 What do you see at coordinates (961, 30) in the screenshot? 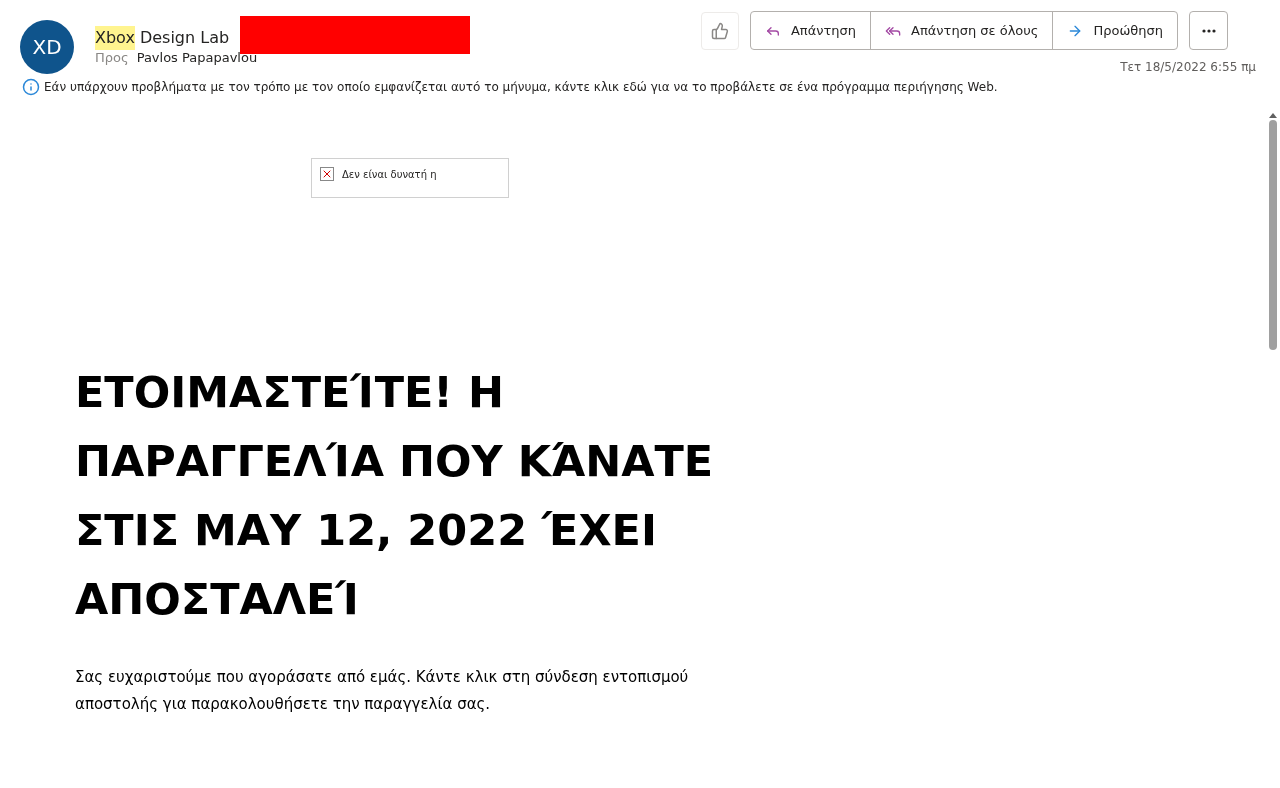
I see `action-button: Απάντηση σε όλους` at bounding box center [961, 30].